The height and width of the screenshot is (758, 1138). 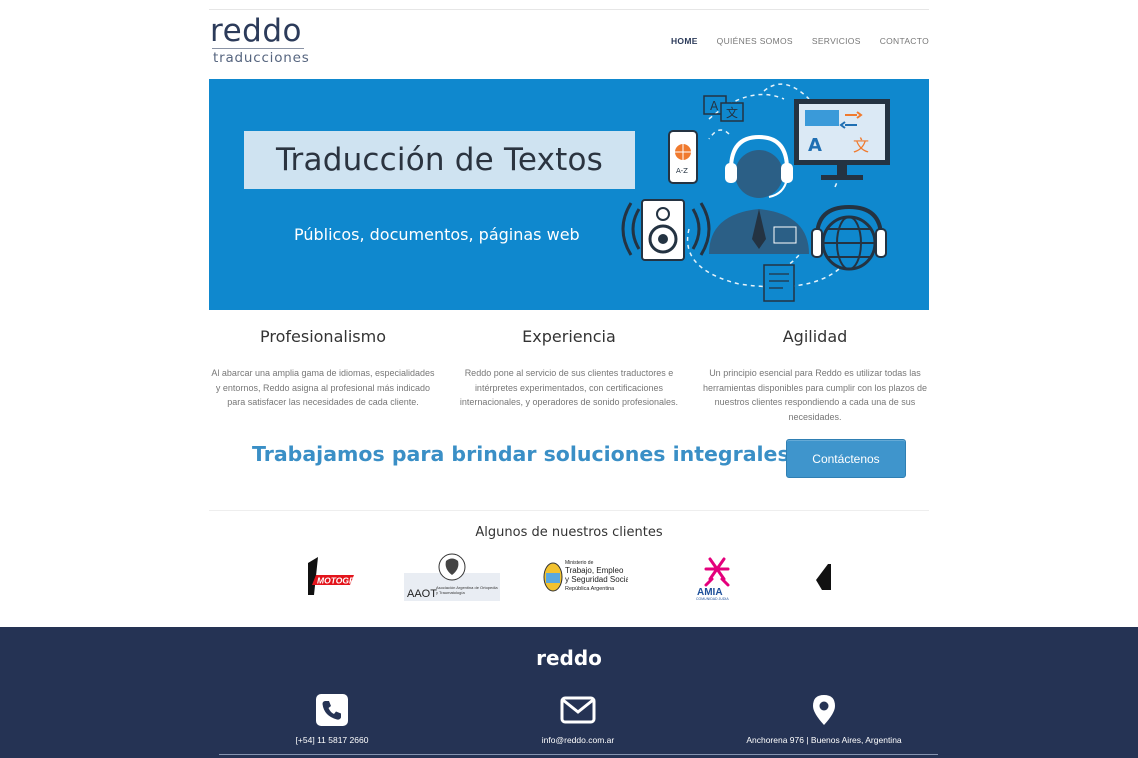 I want to click on phone-icon, so click(x=332, y=710).